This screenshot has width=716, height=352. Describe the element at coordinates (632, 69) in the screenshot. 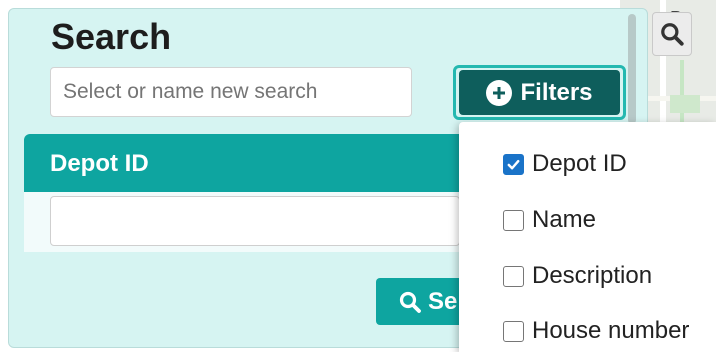

I see `panel-scrollbar` at that location.